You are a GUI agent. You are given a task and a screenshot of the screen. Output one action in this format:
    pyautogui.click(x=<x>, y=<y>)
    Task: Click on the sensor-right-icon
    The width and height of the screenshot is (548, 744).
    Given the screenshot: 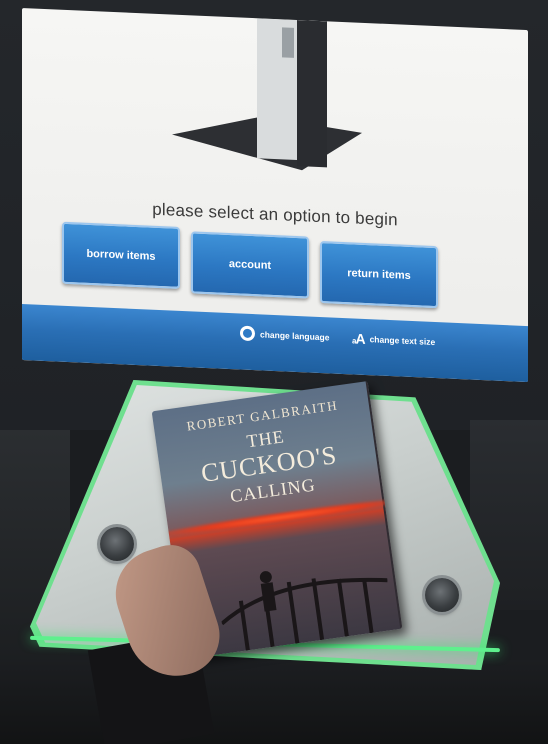 What is the action you would take?
    pyautogui.click(x=442, y=595)
    